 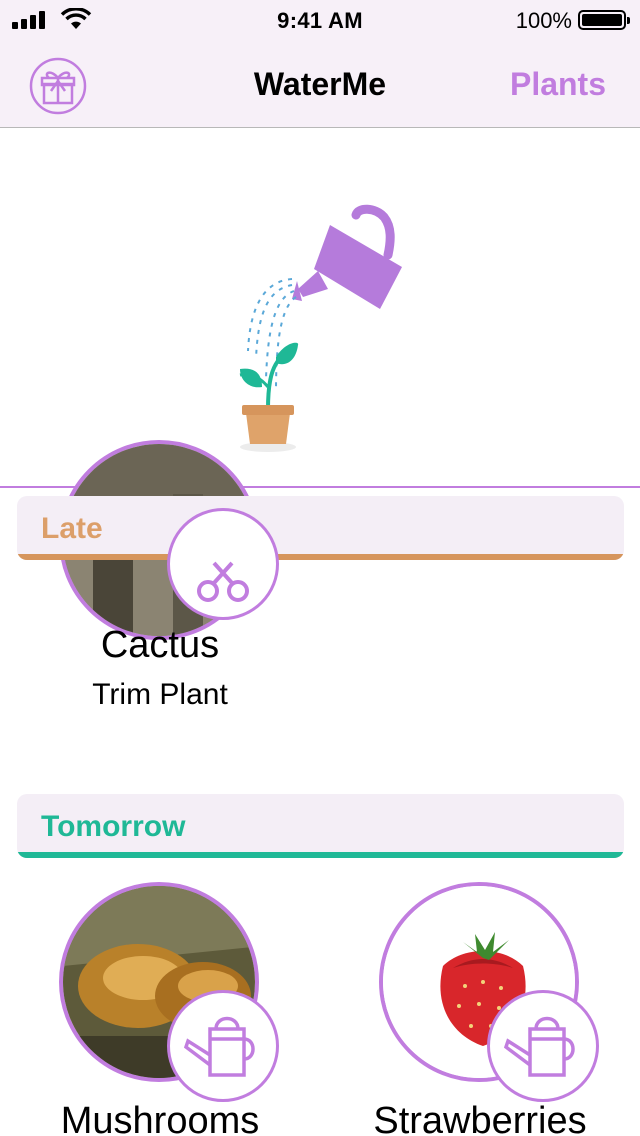 What do you see at coordinates (320, 64) in the screenshot?
I see `navigation-bar: 9:41 AM 100% WaterMe Plants` at bounding box center [320, 64].